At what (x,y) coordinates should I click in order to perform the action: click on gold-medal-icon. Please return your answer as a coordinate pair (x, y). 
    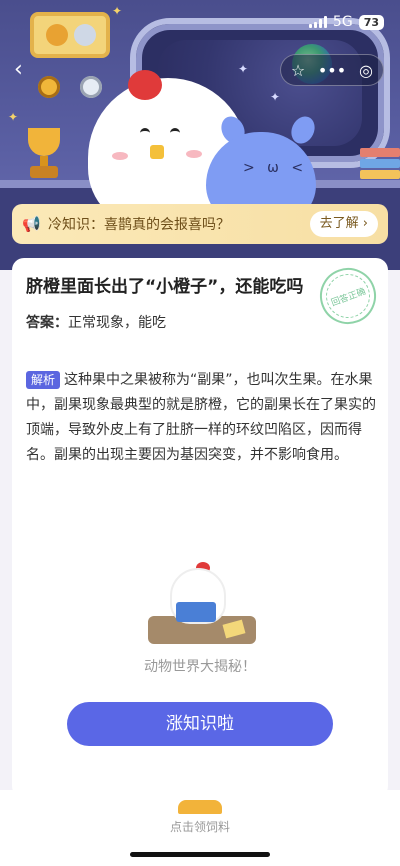
    Looking at the image, I should click on (49, 87).